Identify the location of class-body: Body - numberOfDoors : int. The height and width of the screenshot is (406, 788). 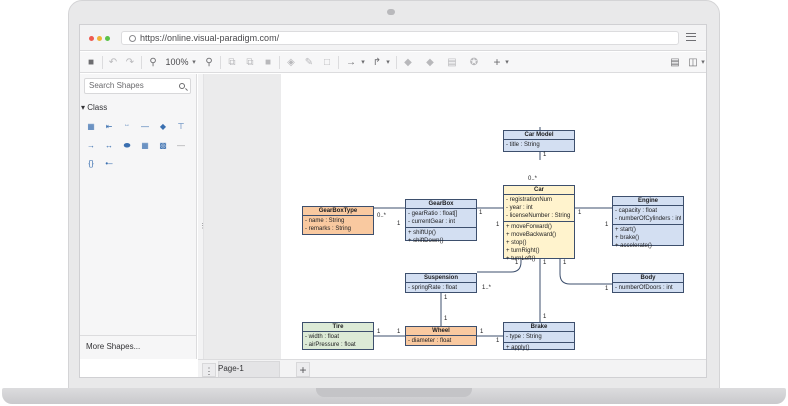
(648, 283).